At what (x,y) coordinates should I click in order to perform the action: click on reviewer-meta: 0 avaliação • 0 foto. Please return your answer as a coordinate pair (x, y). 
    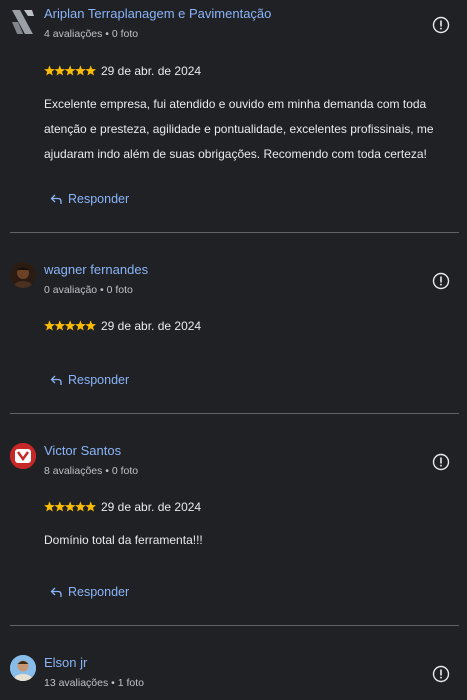
    Looking at the image, I should click on (88, 290).